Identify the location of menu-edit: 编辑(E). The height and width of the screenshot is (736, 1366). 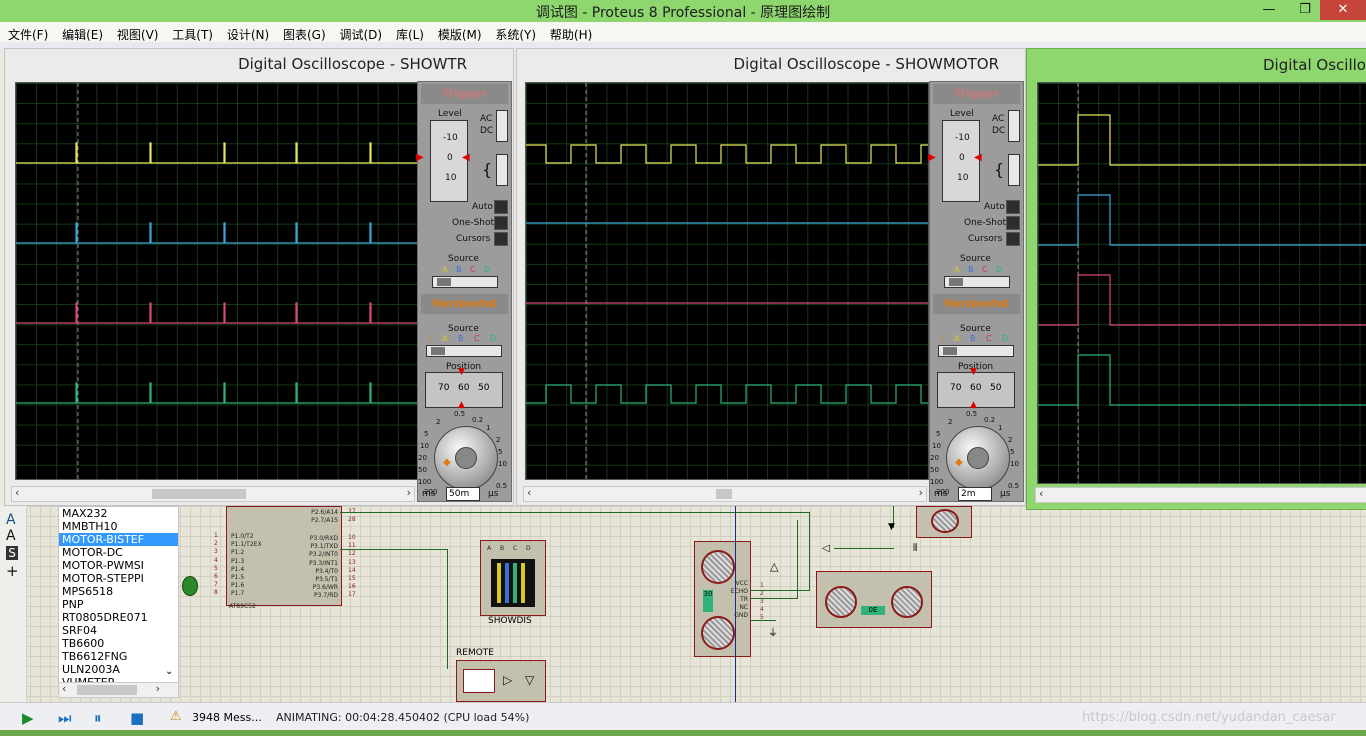
(82, 34).